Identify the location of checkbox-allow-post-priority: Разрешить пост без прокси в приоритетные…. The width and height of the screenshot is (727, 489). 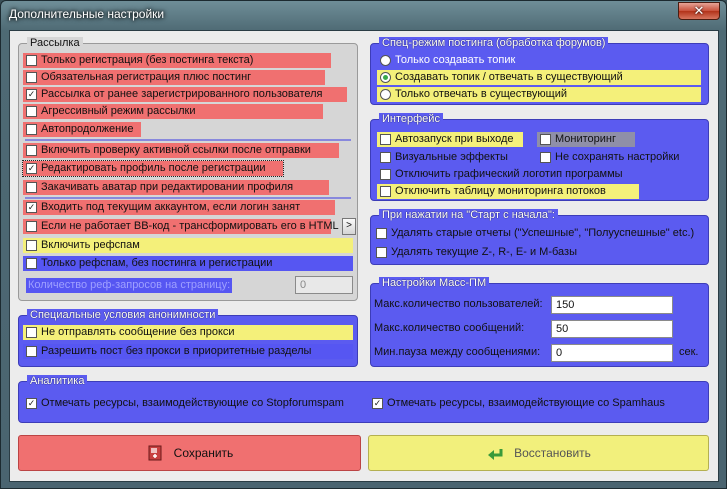
(188, 351).